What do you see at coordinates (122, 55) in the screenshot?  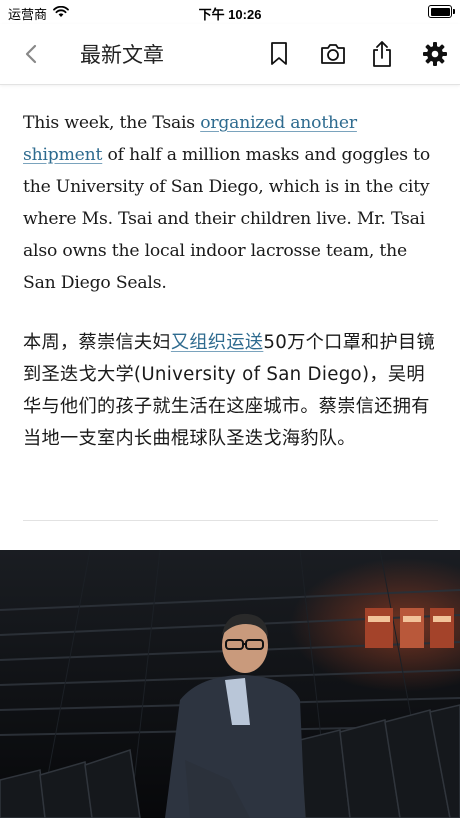 I see `page-title: 最新文章` at bounding box center [122, 55].